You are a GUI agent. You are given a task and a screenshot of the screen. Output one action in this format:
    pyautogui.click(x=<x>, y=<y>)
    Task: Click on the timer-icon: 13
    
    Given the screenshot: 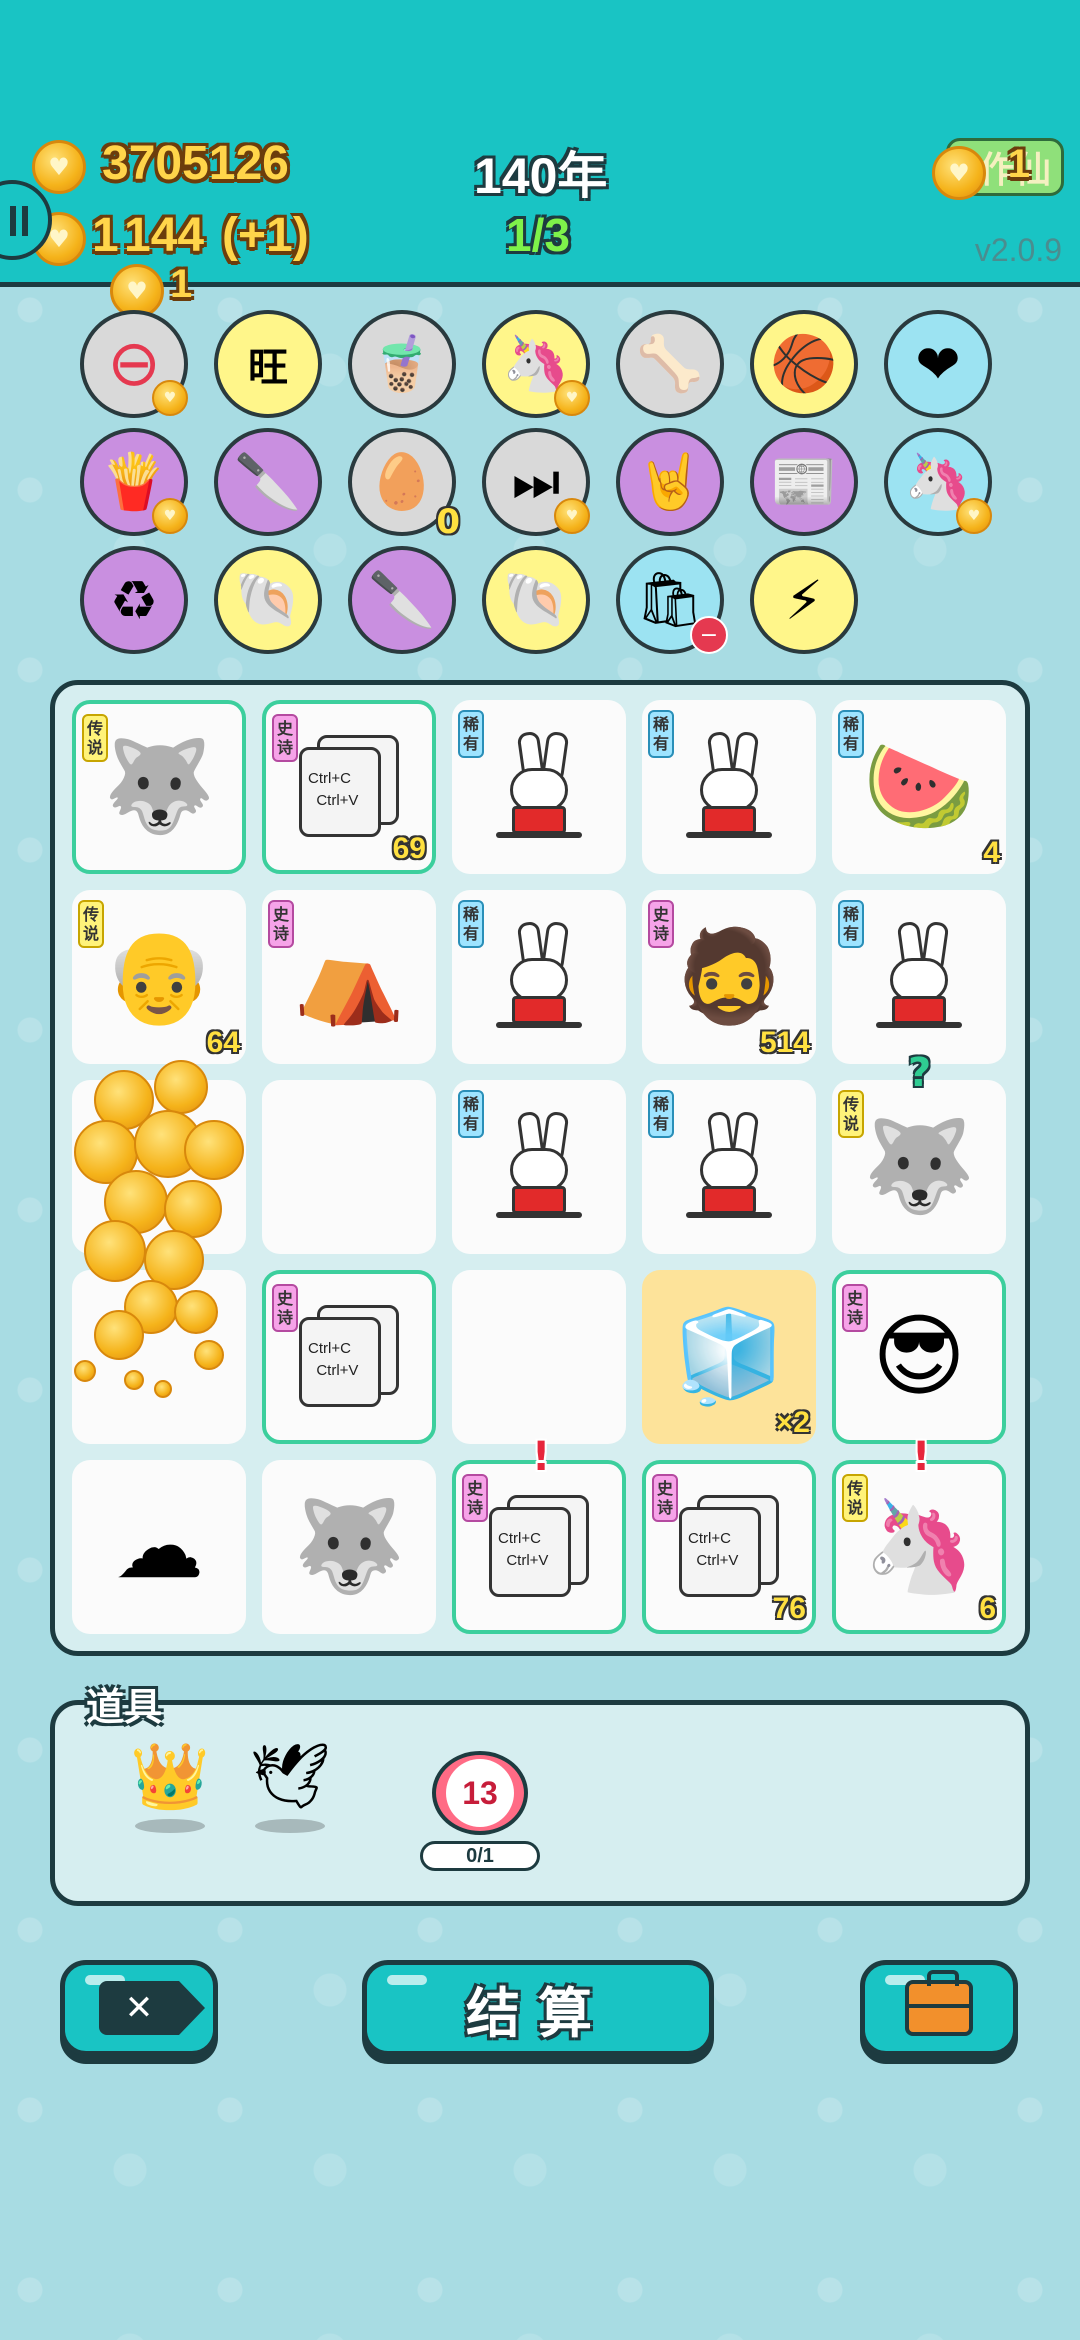 What is the action you would take?
    pyautogui.click(x=480, y=1793)
    